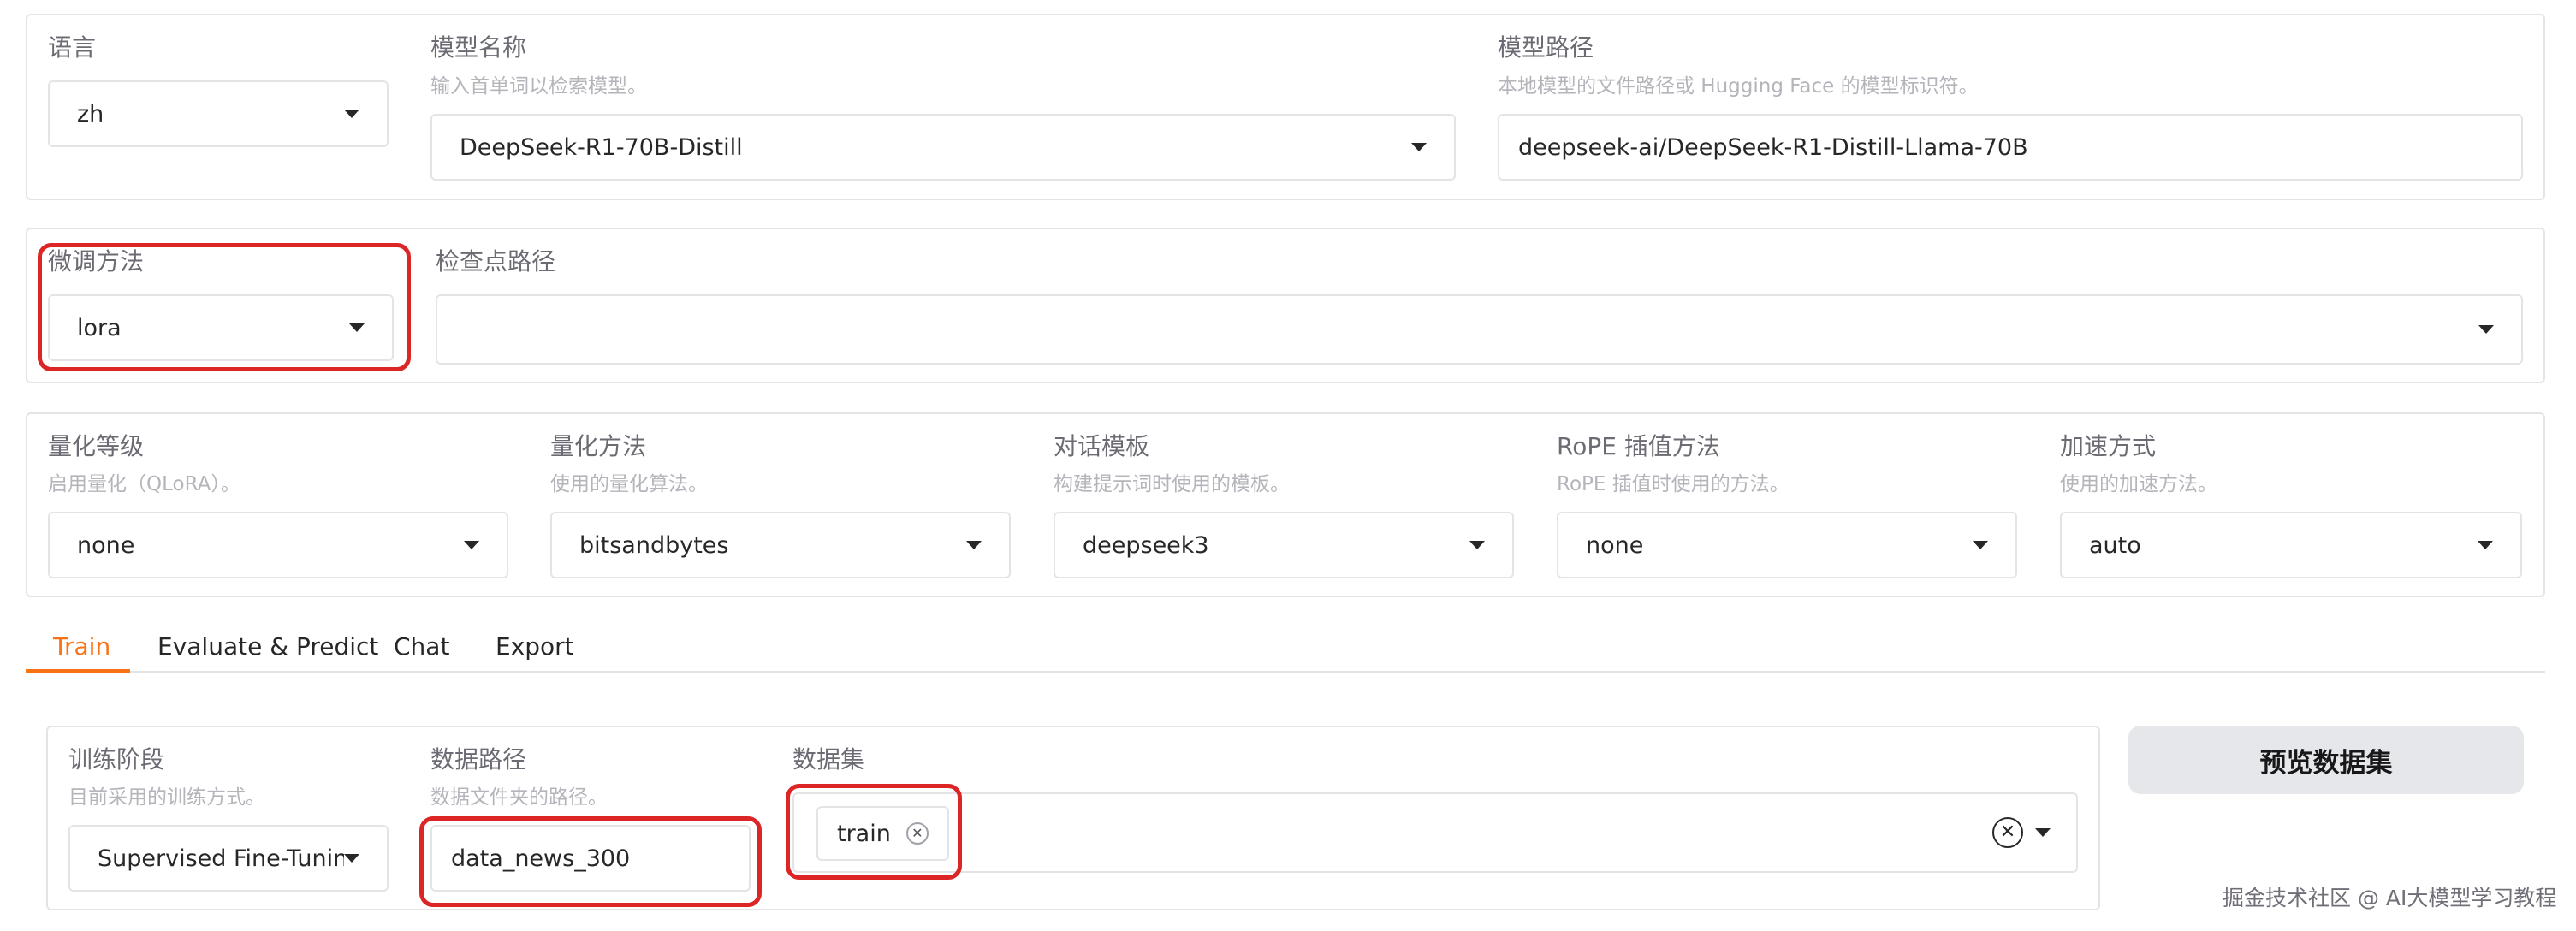 This screenshot has height=931, width=2576. What do you see at coordinates (421, 647) in the screenshot?
I see `tab-chat: Chat` at bounding box center [421, 647].